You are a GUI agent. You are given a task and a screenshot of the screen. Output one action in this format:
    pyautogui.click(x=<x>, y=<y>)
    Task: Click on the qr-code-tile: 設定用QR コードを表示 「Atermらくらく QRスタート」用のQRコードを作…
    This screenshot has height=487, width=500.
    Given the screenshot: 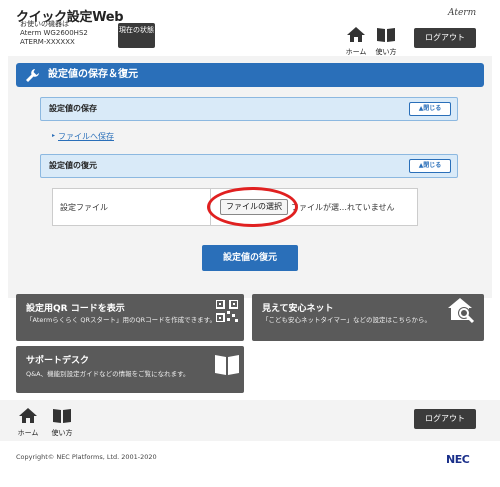 What is the action you would take?
    pyautogui.click(x=130, y=317)
    